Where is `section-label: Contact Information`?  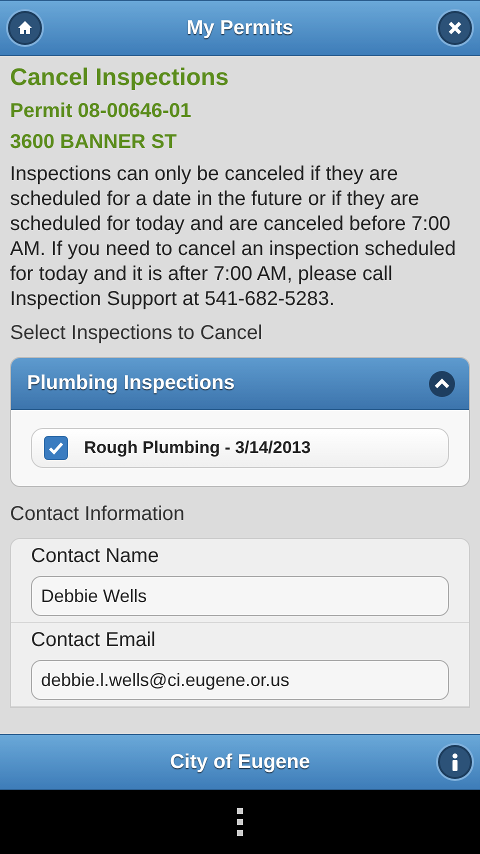 section-label: Contact Information is located at coordinates (98, 514).